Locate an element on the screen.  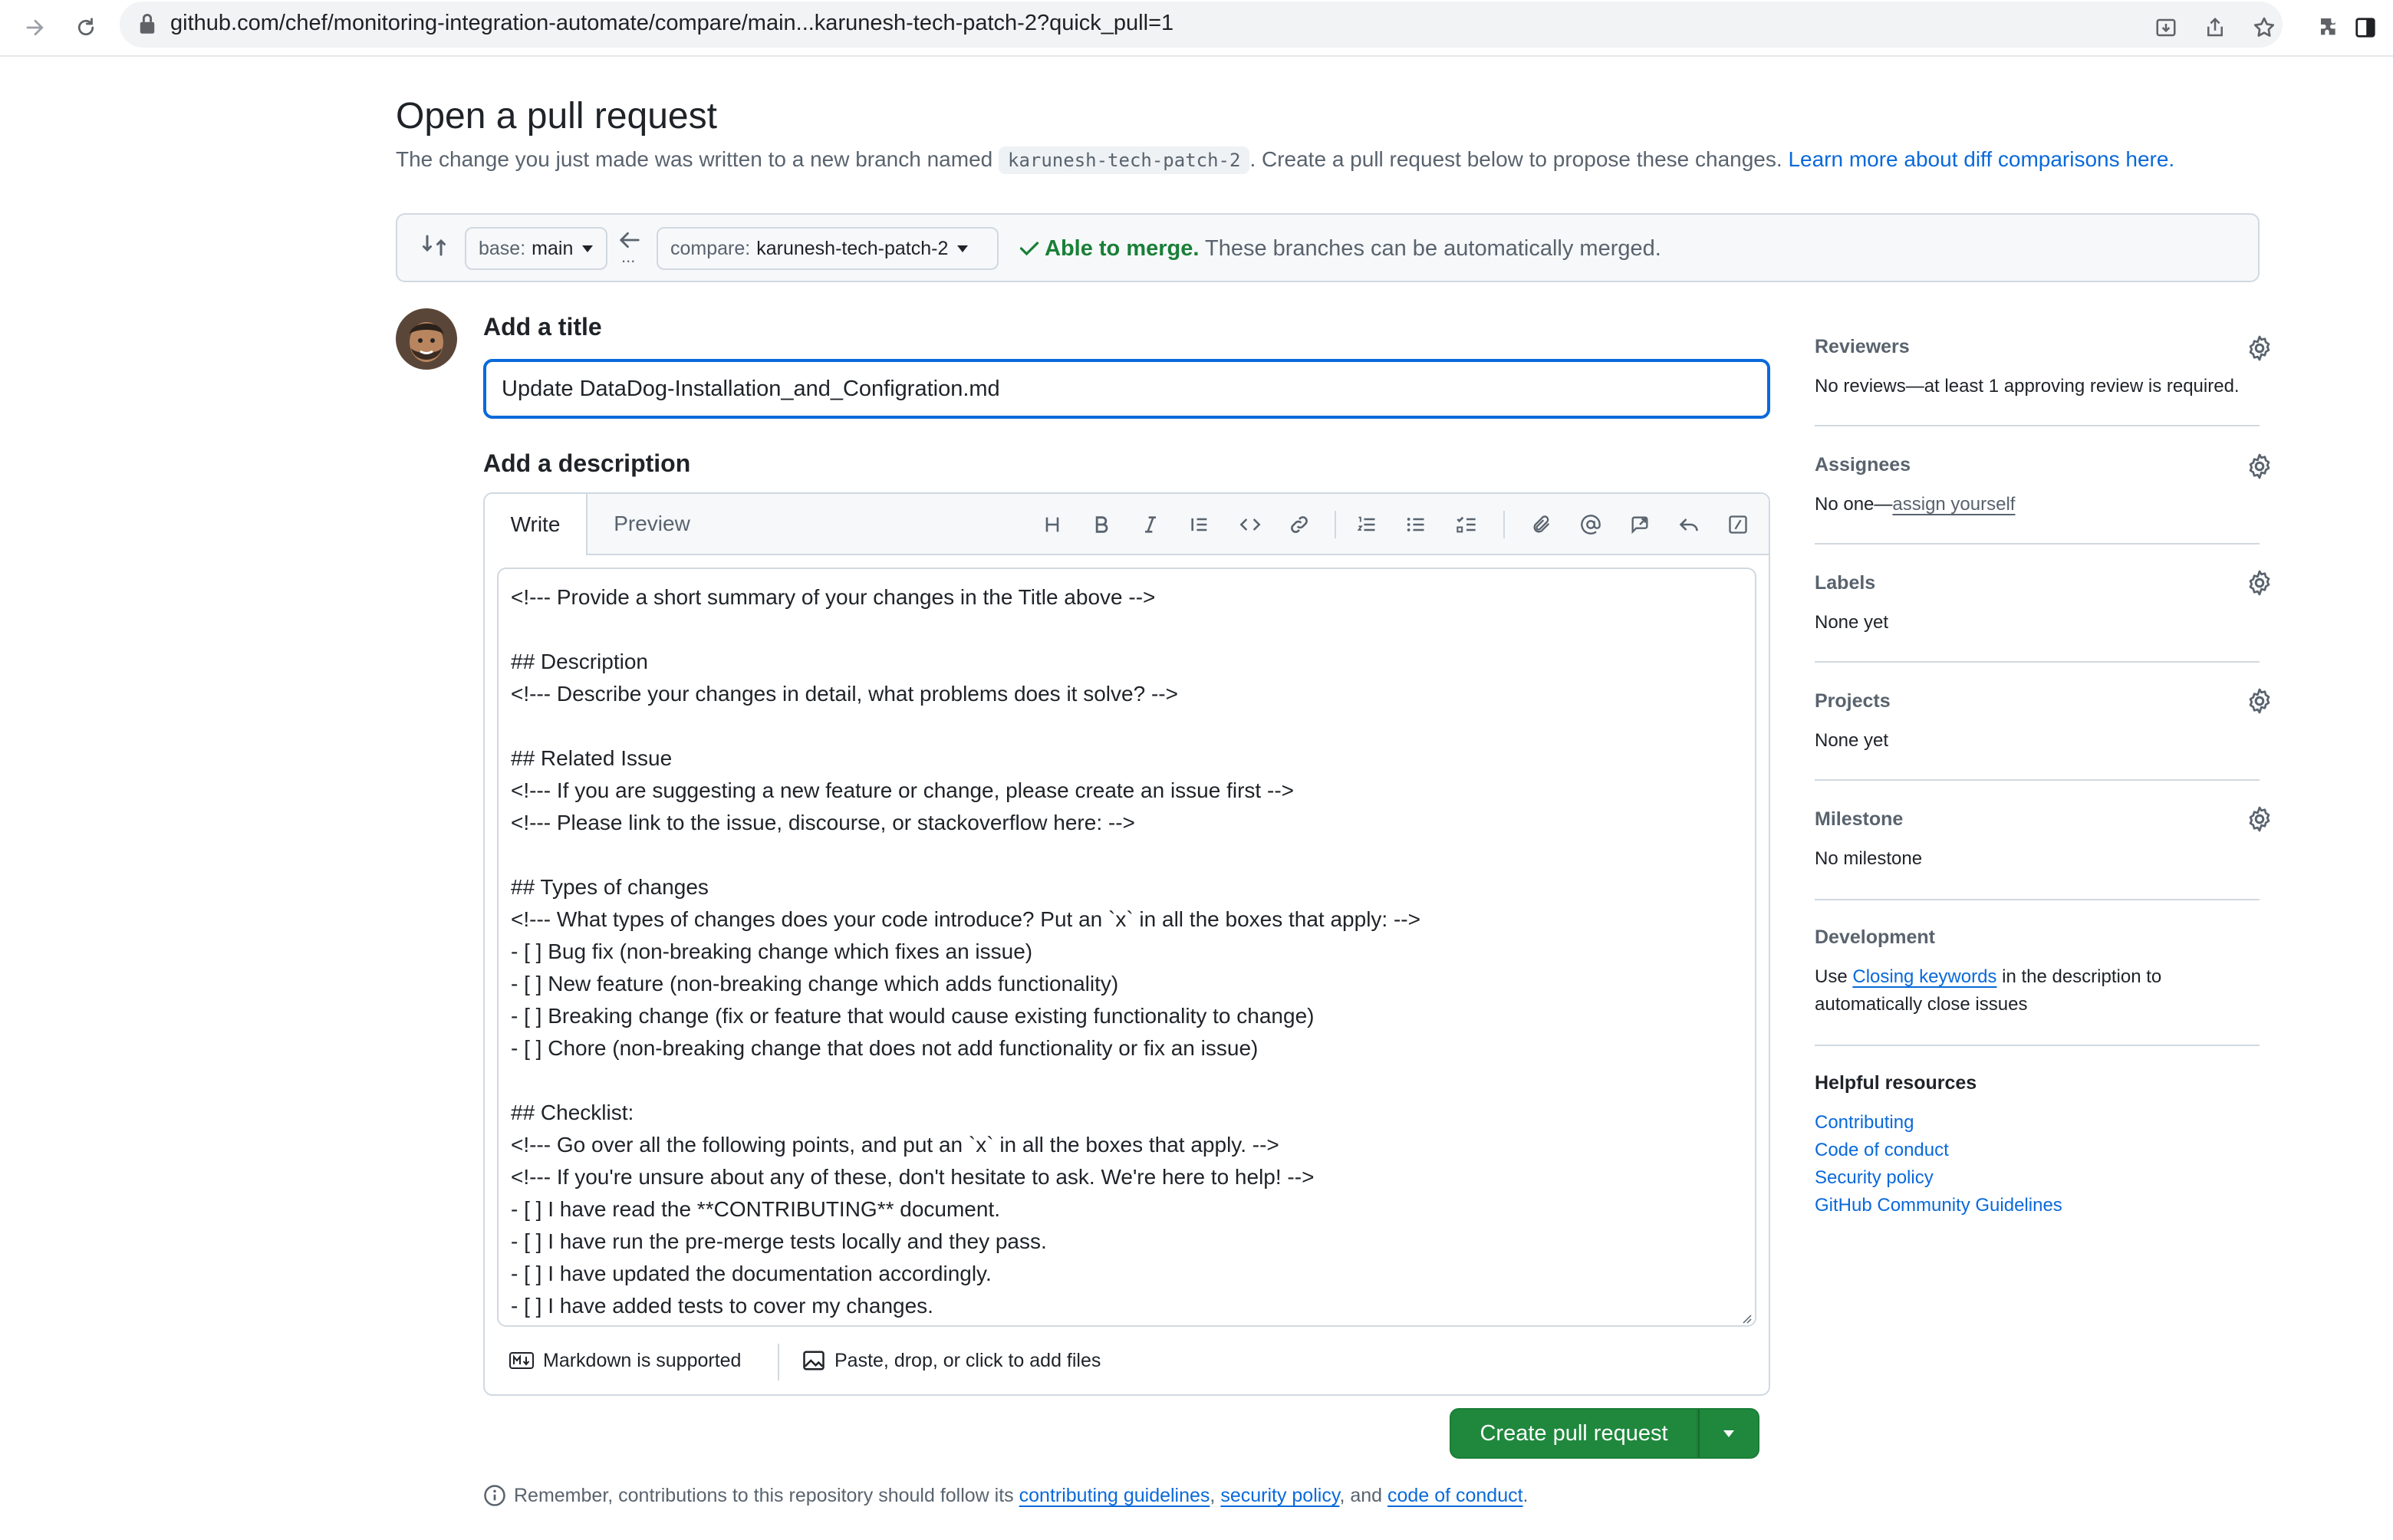
page-title: Open a pull request is located at coordinates (556, 116).